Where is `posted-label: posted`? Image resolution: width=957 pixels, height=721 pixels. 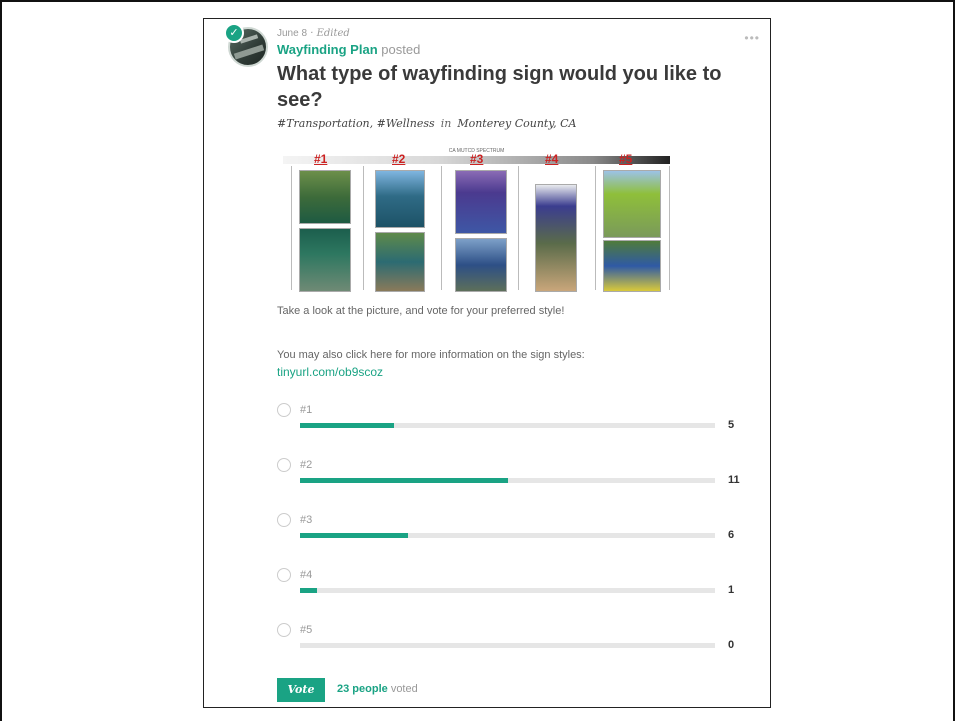 posted-label: posted is located at coordinates (401, 49).